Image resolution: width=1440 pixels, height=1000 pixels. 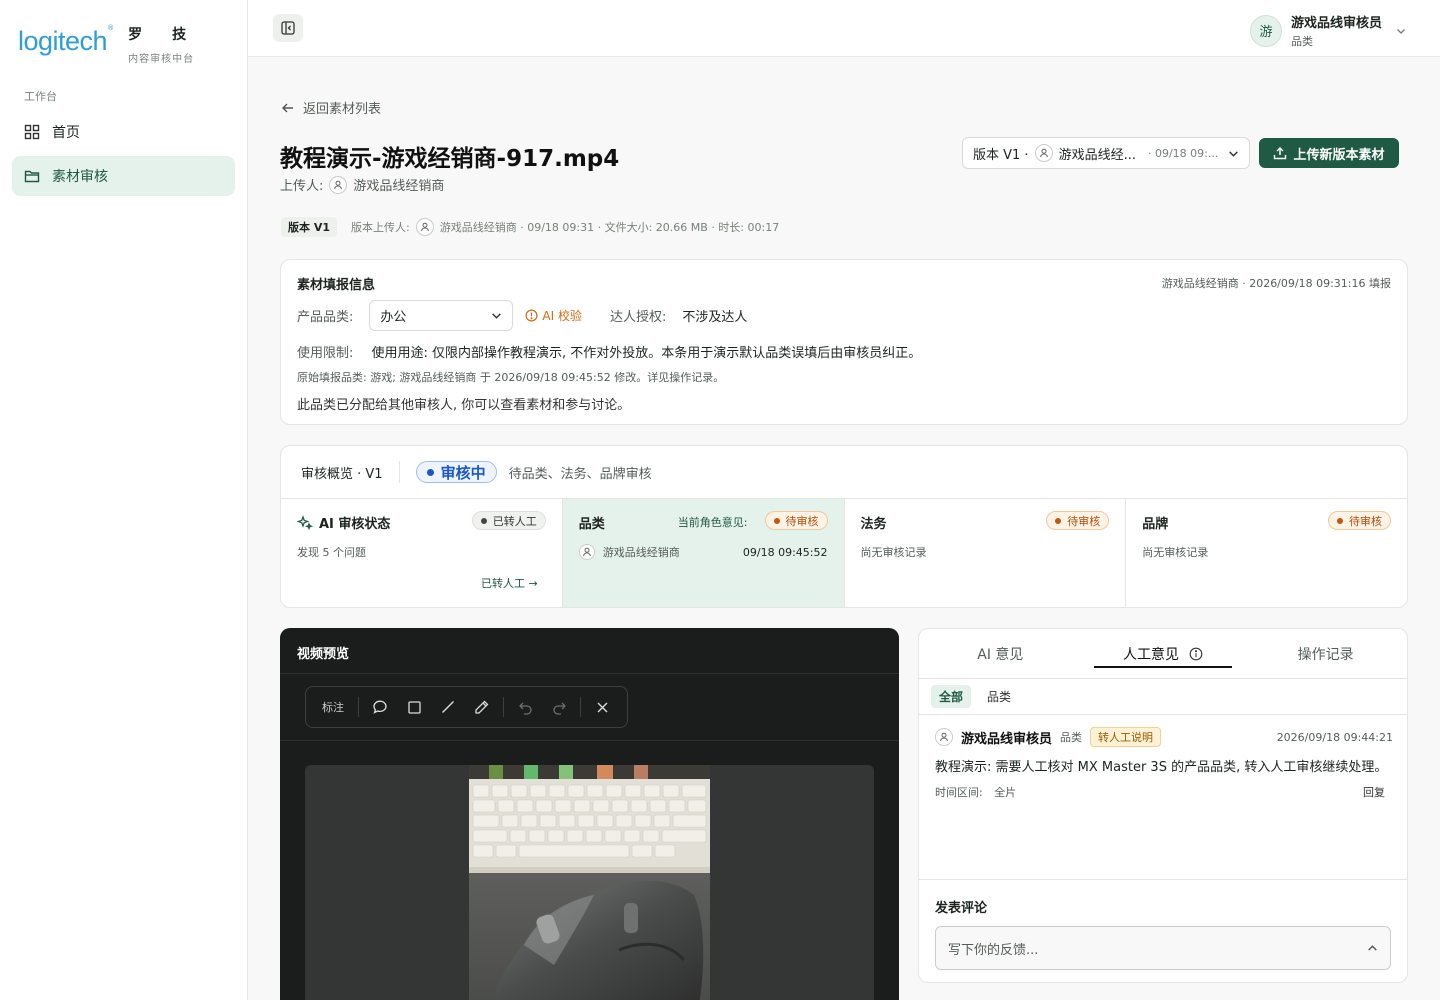 I want to click on tab-operation-log: 操作记录, so click(x=1325, y=653).